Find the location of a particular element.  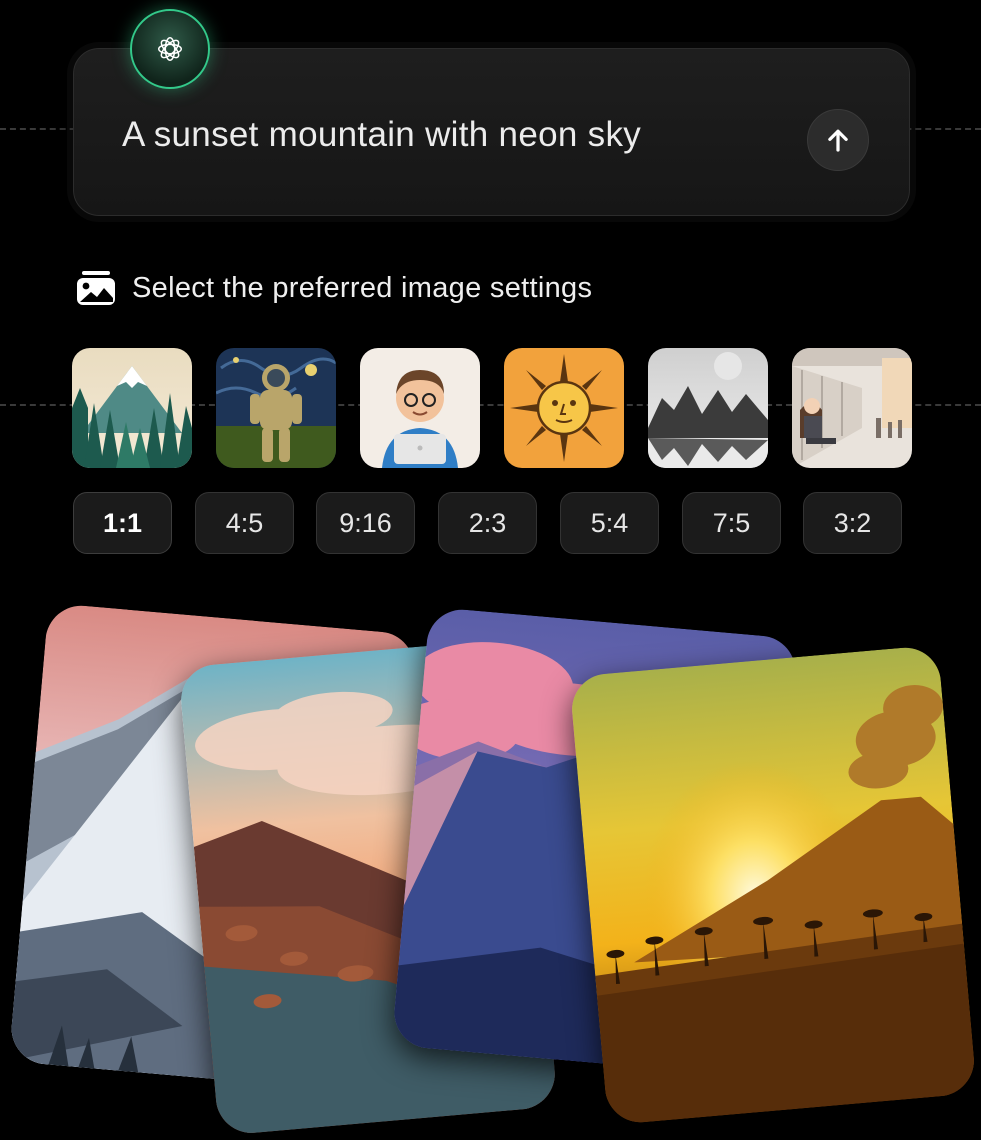

ratio-button-3-2: 3:2 is located at coordinates (852, 523).